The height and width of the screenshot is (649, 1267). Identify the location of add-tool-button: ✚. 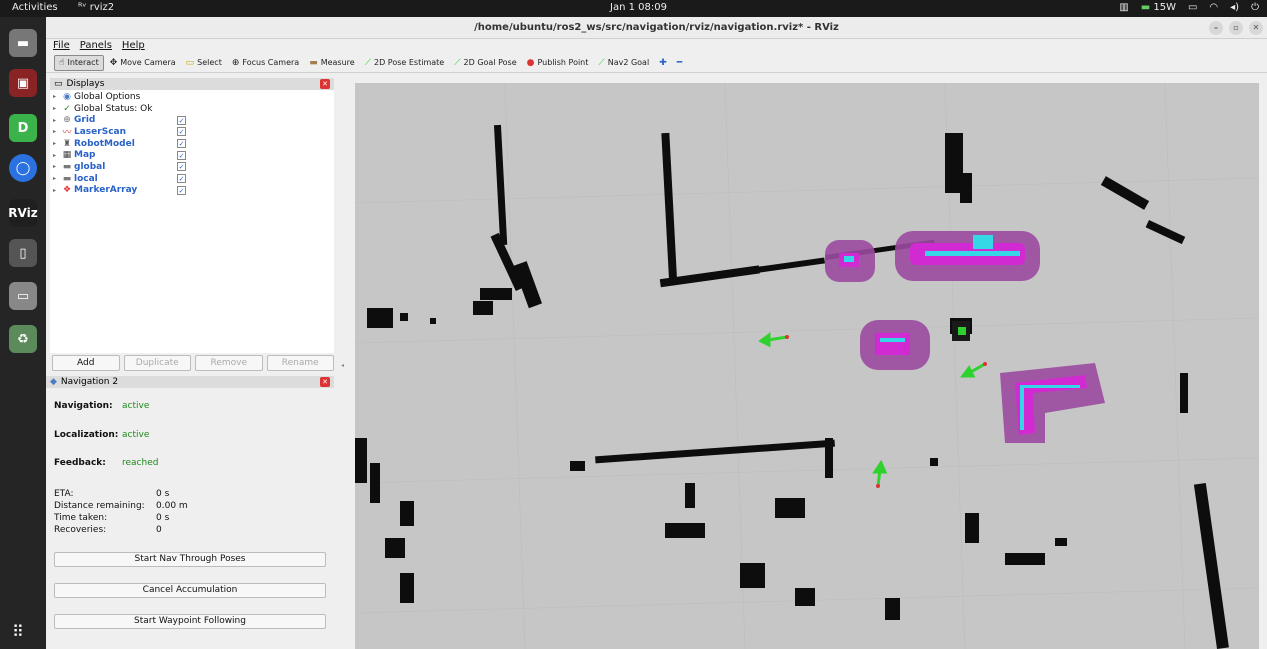
(663, 63).